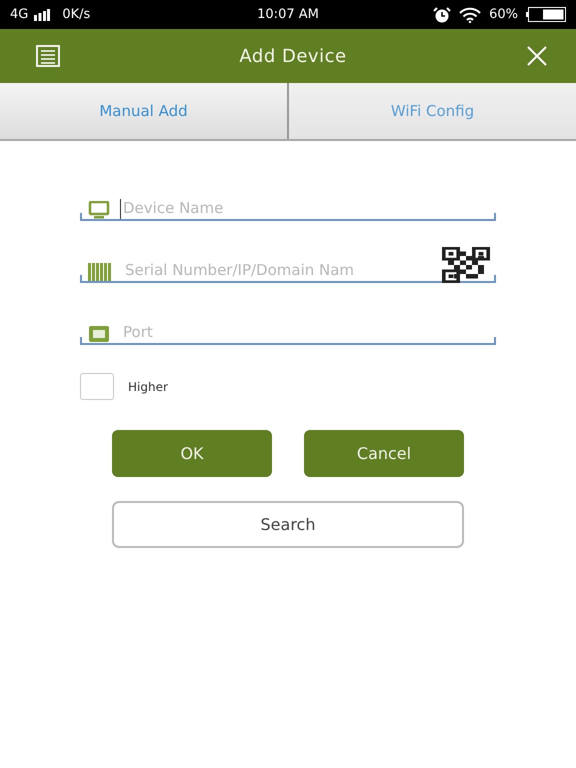 The image size is (576, 768). Describe the element at coordinates (442, 14) in the screenshot. I see `alarm-clock-icon` at that location.